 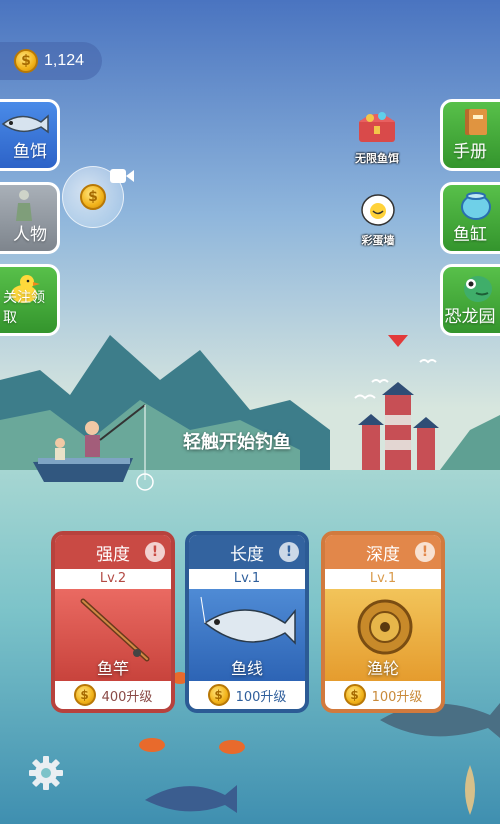 I want to click on treasure-chest-icon, so click(x=377, y=127).